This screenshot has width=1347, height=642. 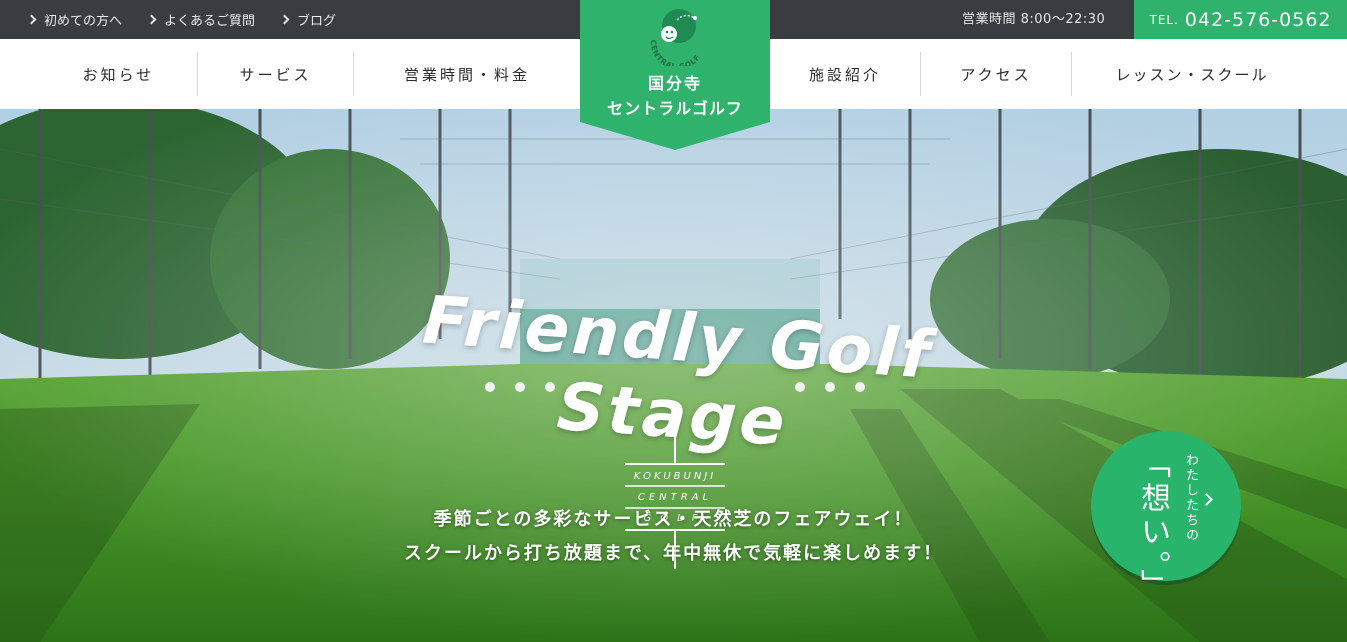 What do you see at coordinates (210, 21) in the screenshot?
I see `faq-link-label: よくあるご質問` at bounding box center [210, 21].